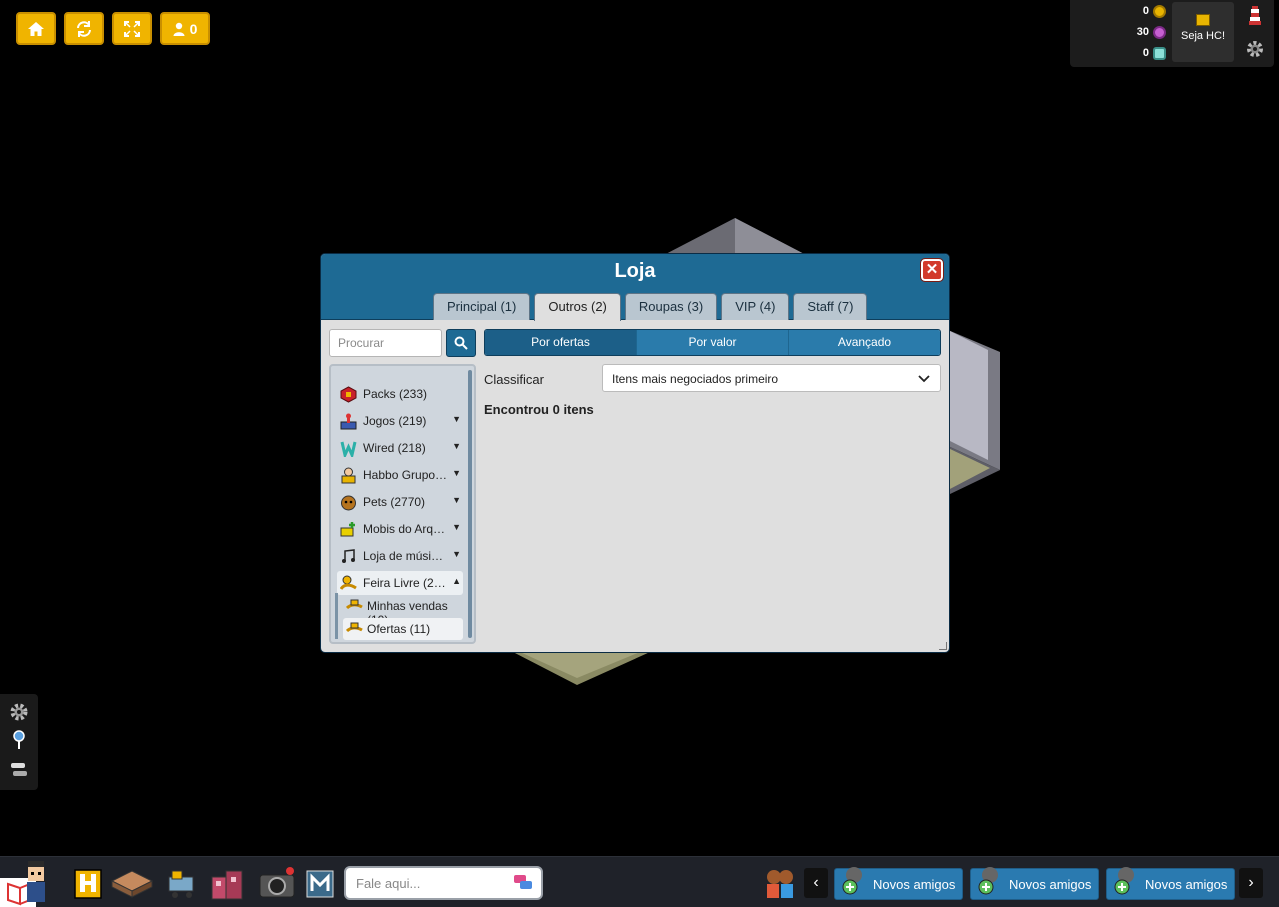  Describe the element at coordinates (181, 883) in the screenshot. I see `catalog-shop-icon` at that location.